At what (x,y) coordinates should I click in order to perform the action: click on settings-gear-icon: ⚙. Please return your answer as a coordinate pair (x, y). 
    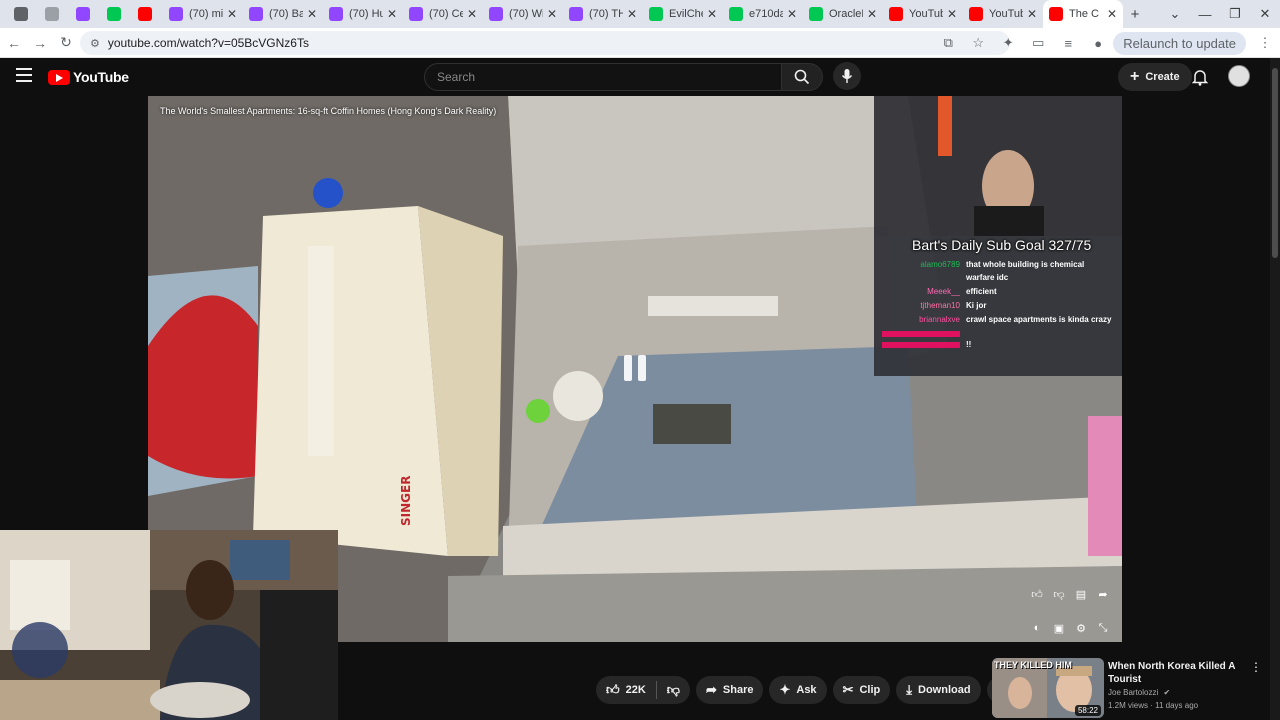
    Looking at the image, I should click on (1081, 628).